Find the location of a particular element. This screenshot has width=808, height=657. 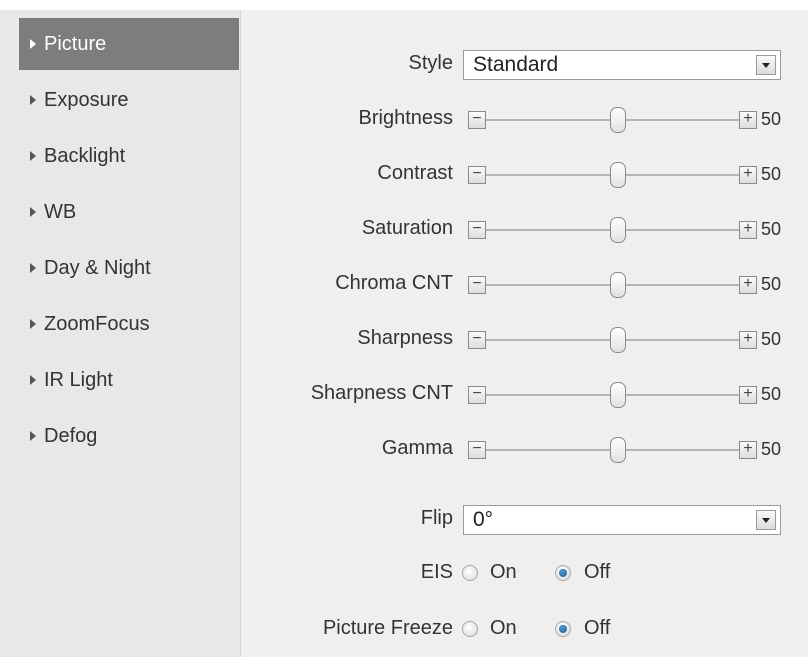

sidebar-item-label: Day & Night is located at coordinates (97, 267).